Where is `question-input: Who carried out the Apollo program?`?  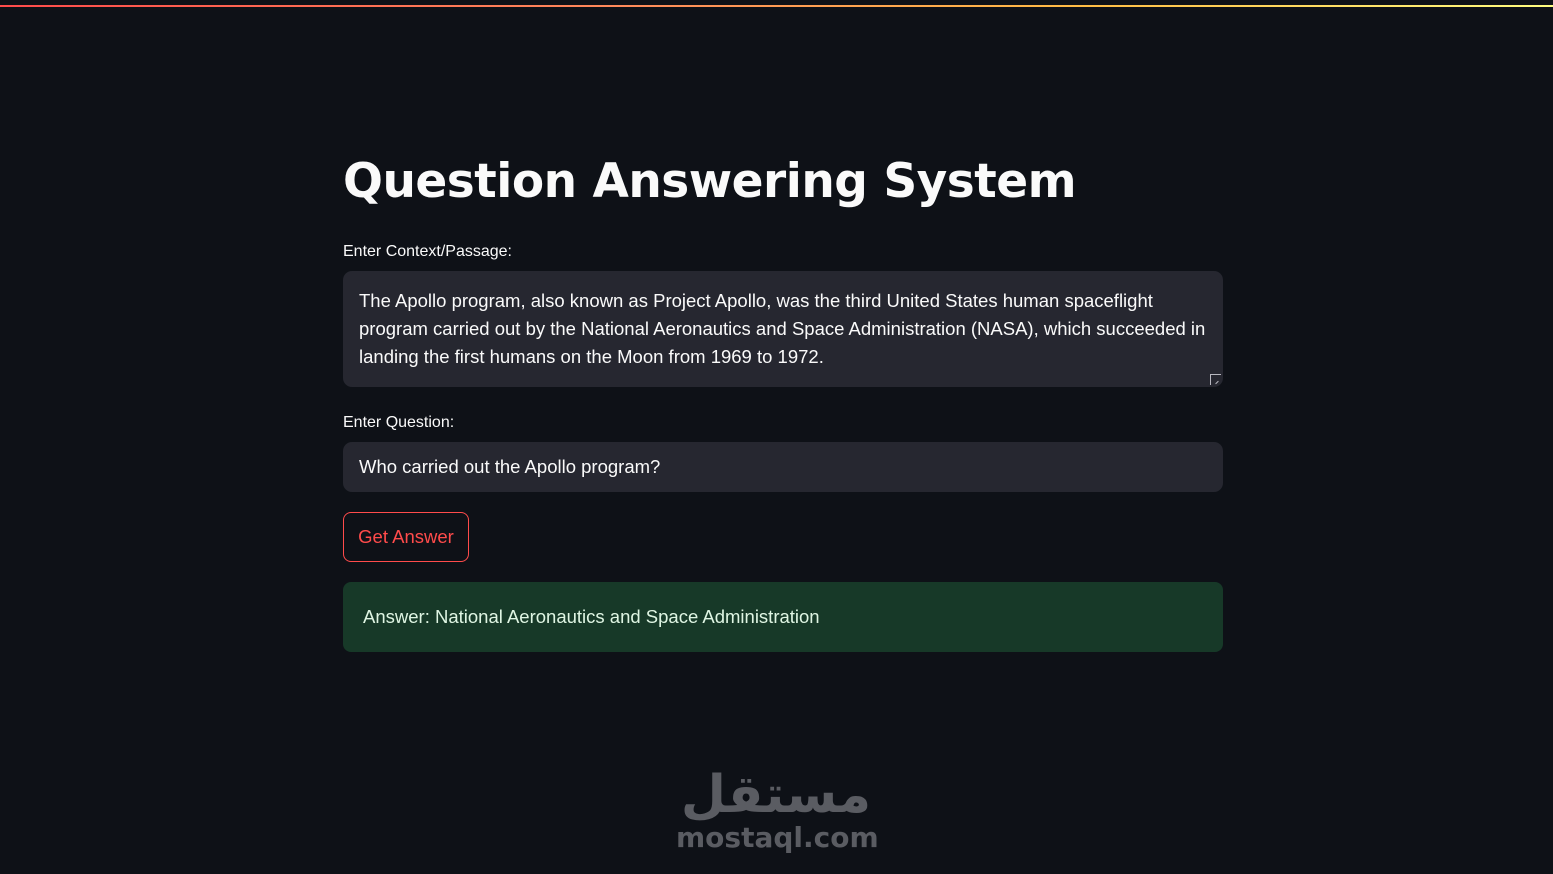 question-input: Who carried out the Apollo program? is located at coordinates (783, 467).